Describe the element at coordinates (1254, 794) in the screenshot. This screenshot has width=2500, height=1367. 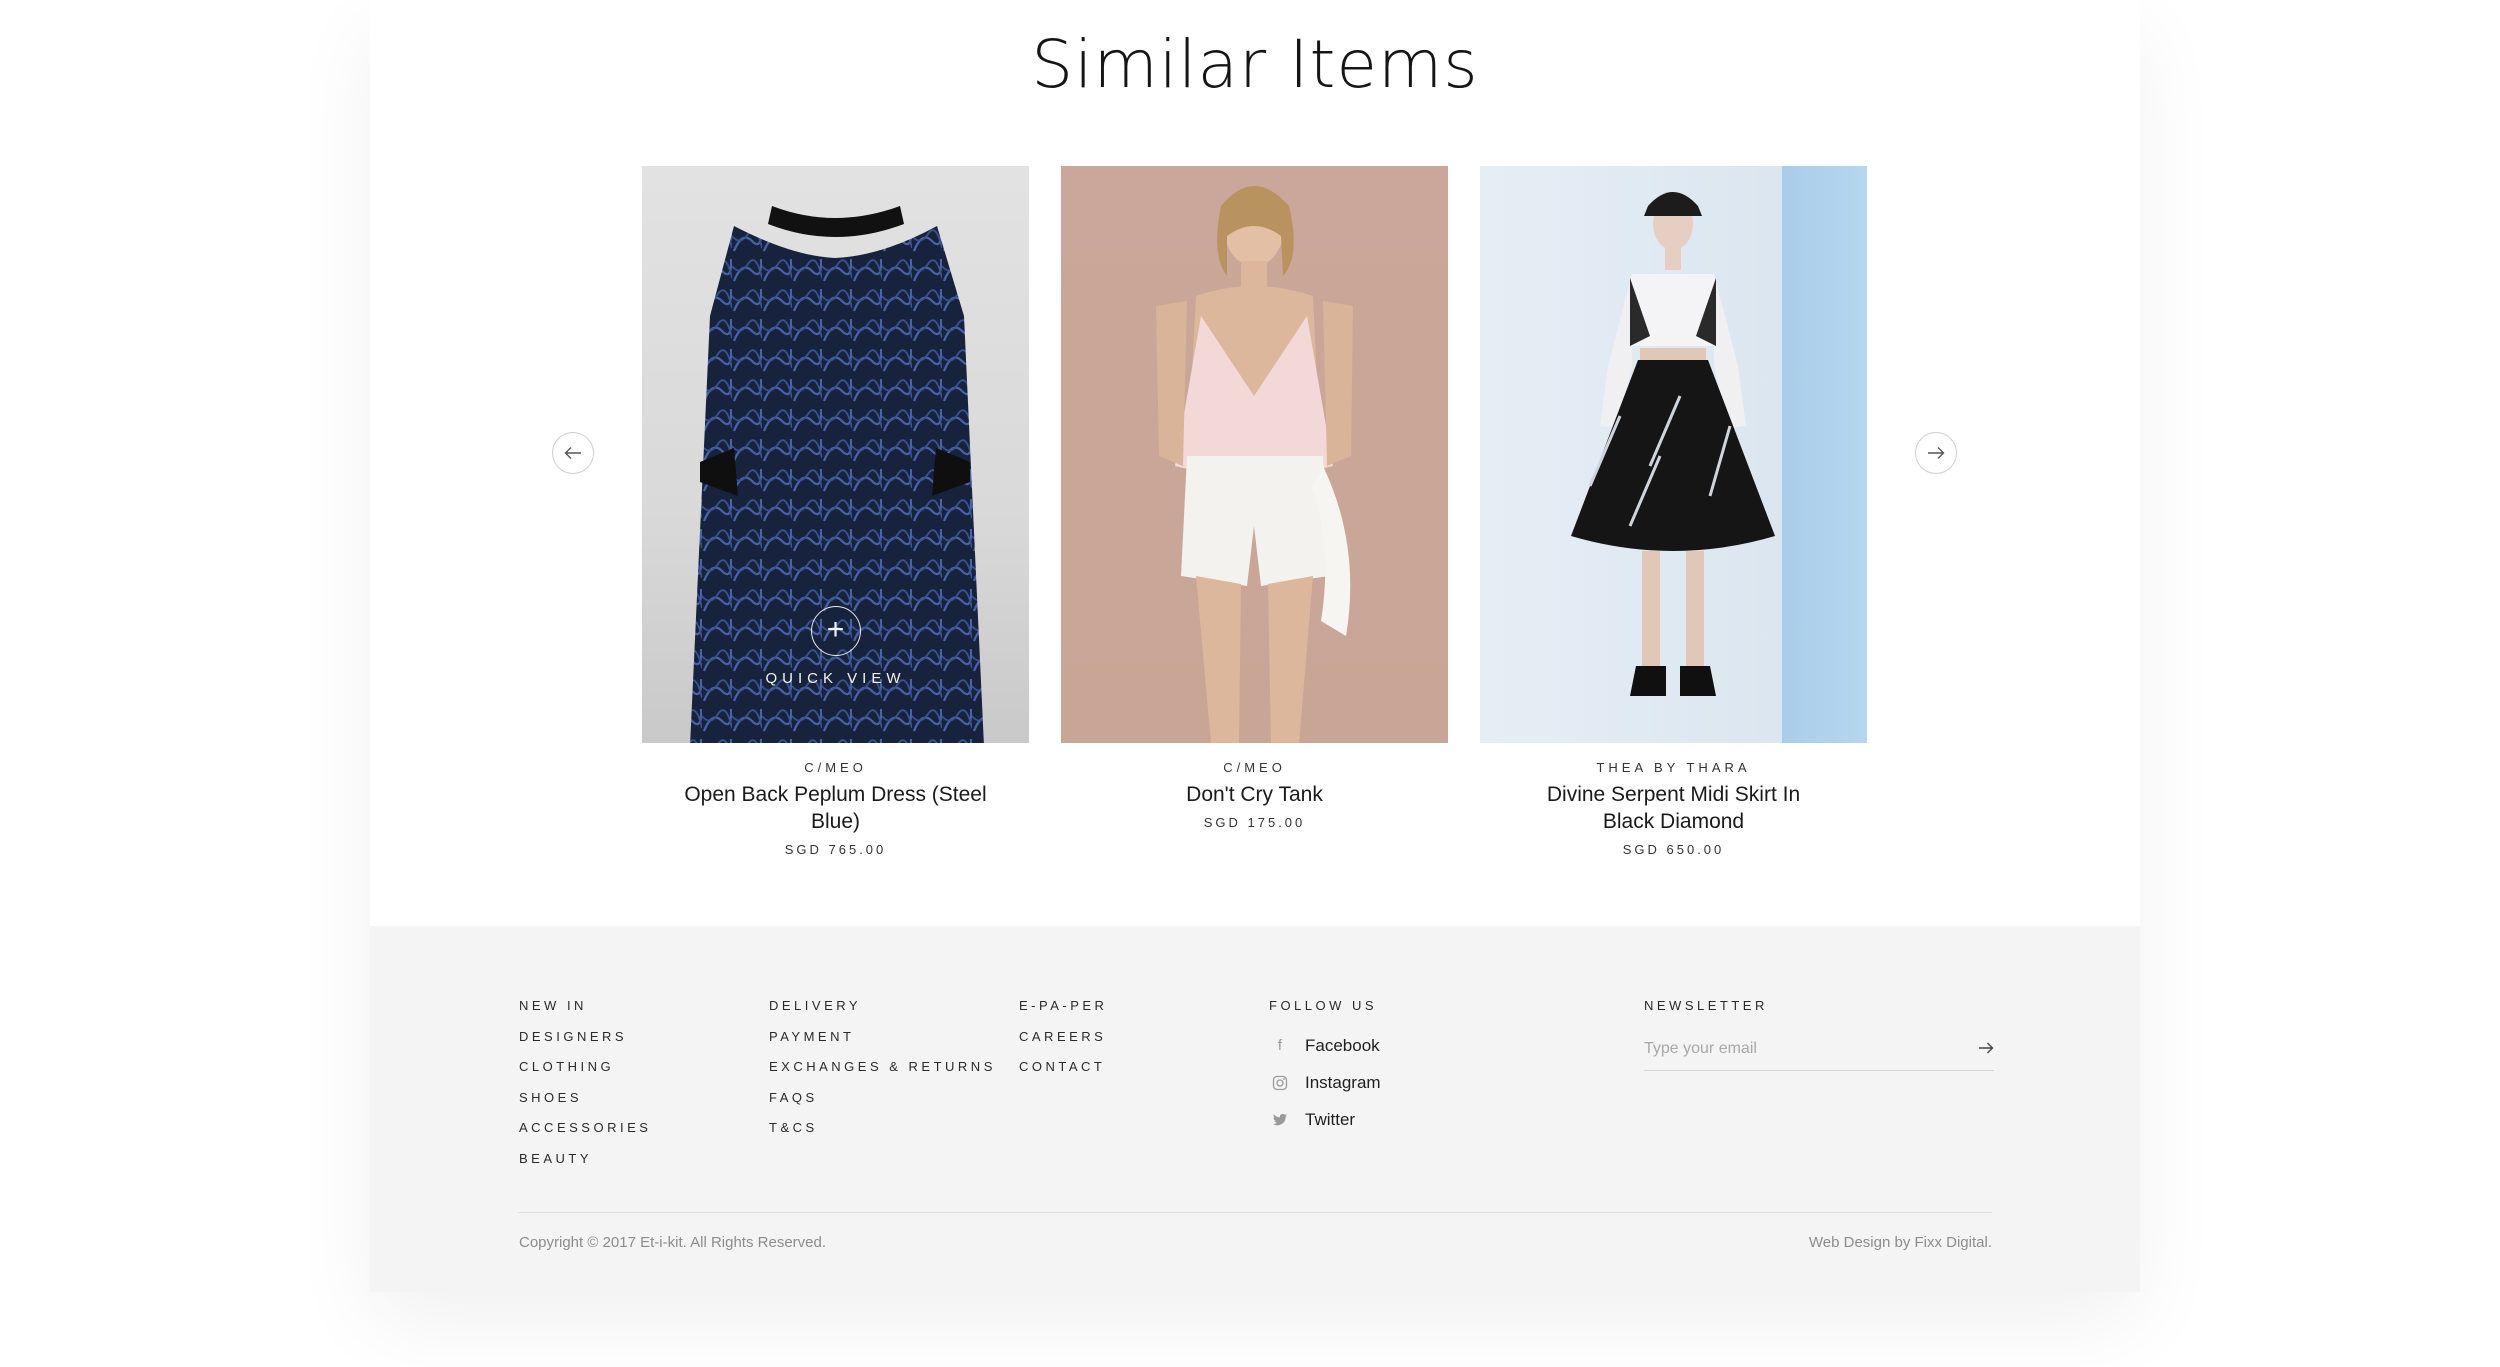
I see `product-name: Don't Cry Tank` at that location.